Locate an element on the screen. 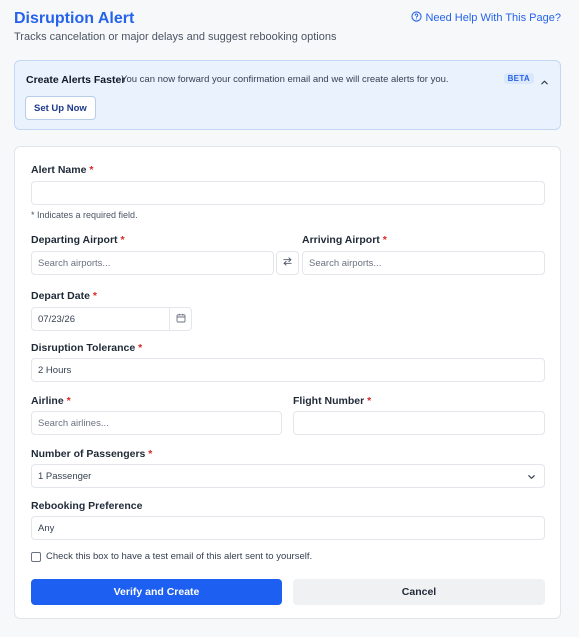 The width and height of the screenshot is (579, 637). alert-name-label-text: Alert Name is located at coordinates (59, 170).